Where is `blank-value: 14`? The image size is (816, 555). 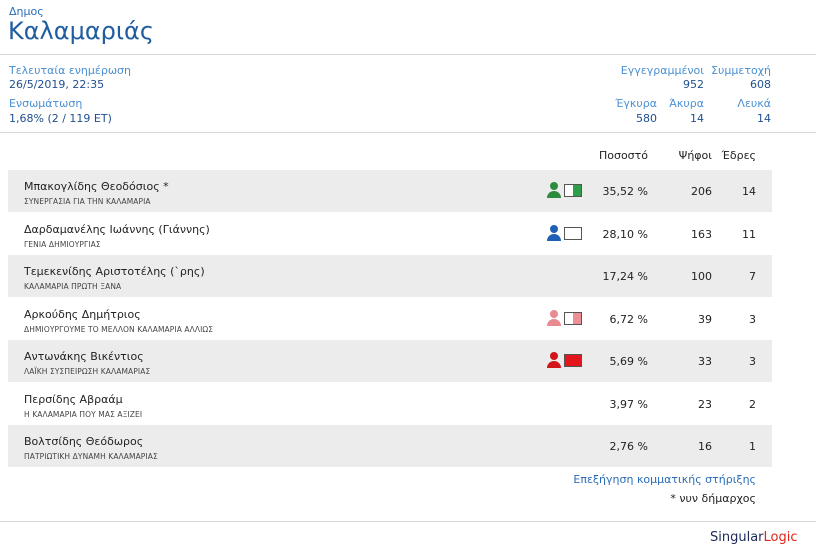 blank-value: 14 is located at coordinates (764, 118).